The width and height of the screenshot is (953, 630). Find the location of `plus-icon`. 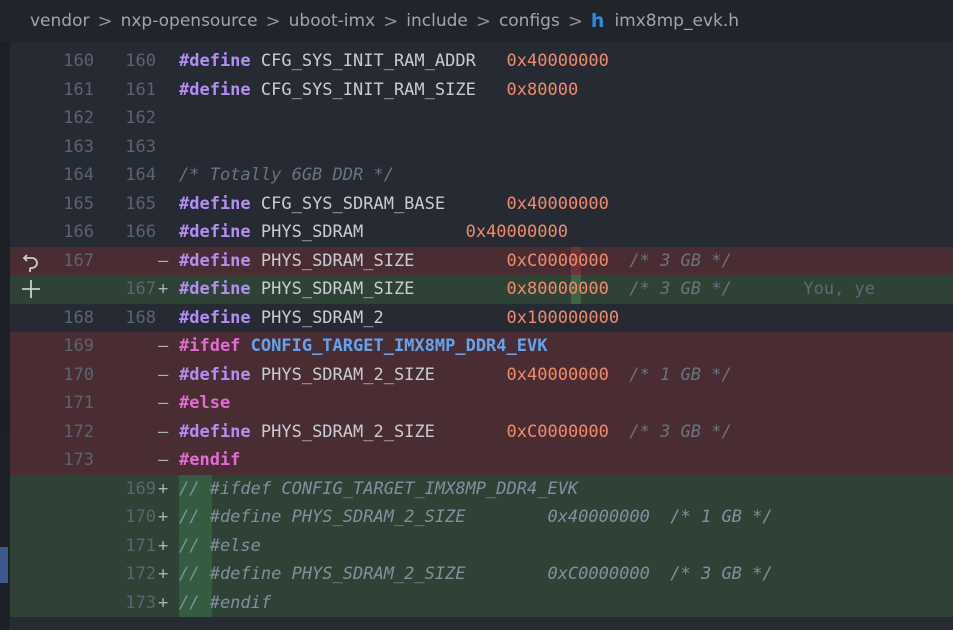

plus-icon is located at coordinates (31, 292).